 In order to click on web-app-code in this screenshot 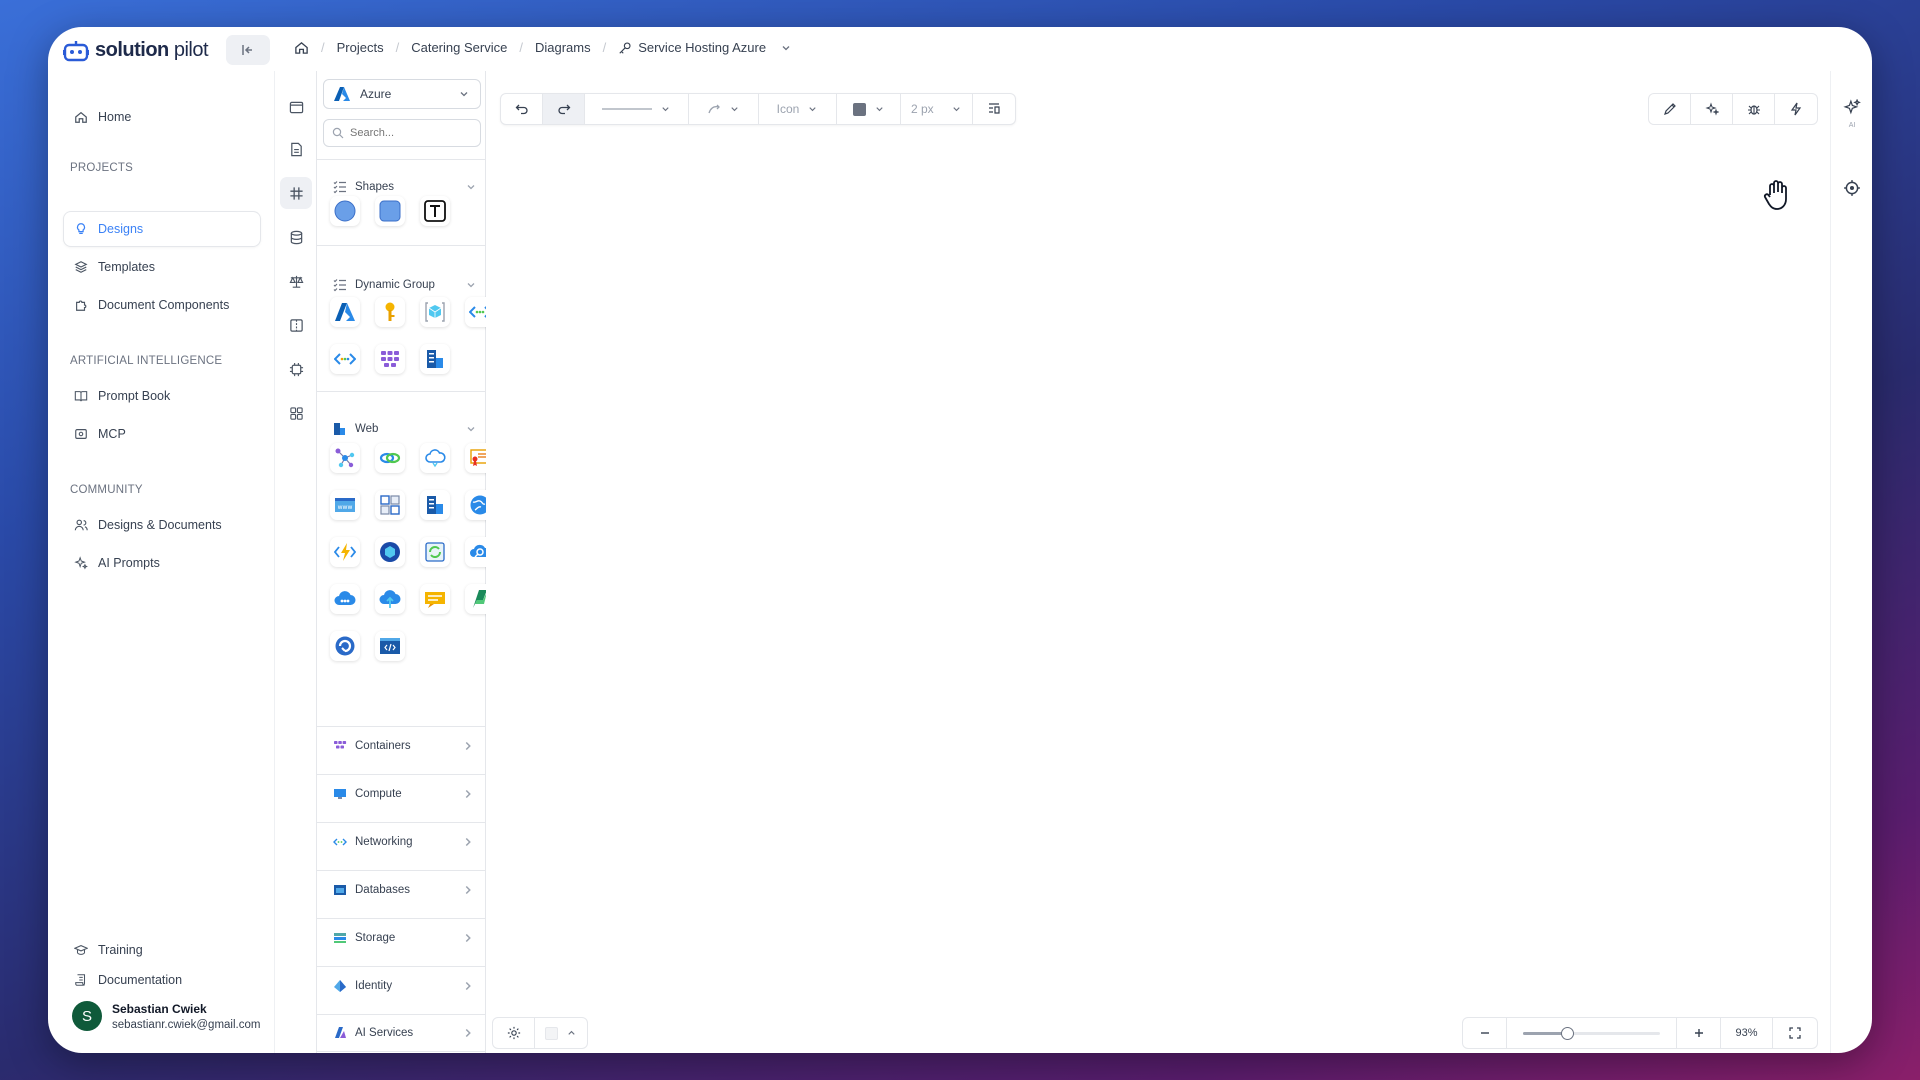, I will do `click(390, 646)`.